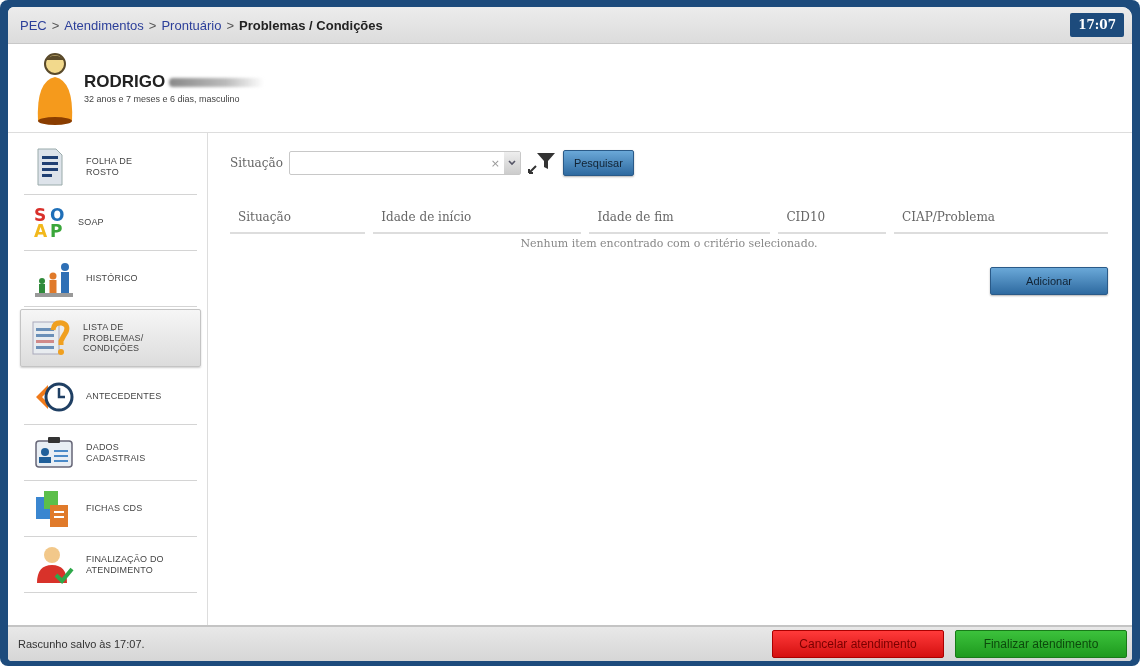 The image size is (1140, 666). Describe the element at coordinates (298, 222) in the screenshot. I see `column-header: Situação` at that location.